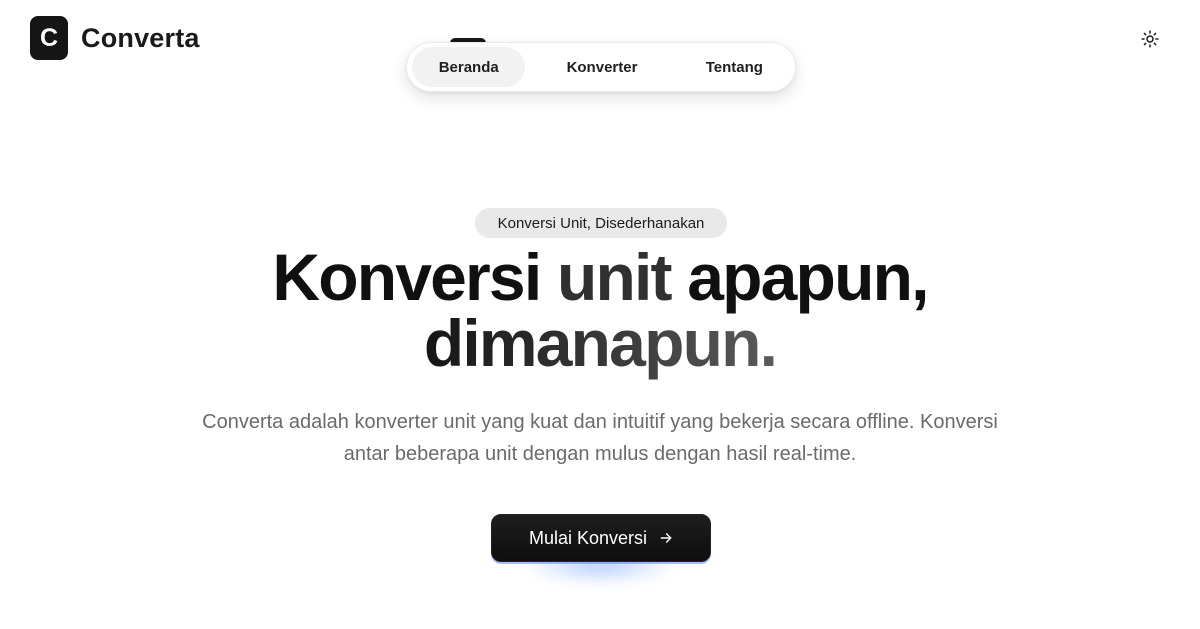  What do you see at coordinates (469, 67) in the screenshot?
I see `nav-item-beranda: Beranda` at bounding box center [469, 67].